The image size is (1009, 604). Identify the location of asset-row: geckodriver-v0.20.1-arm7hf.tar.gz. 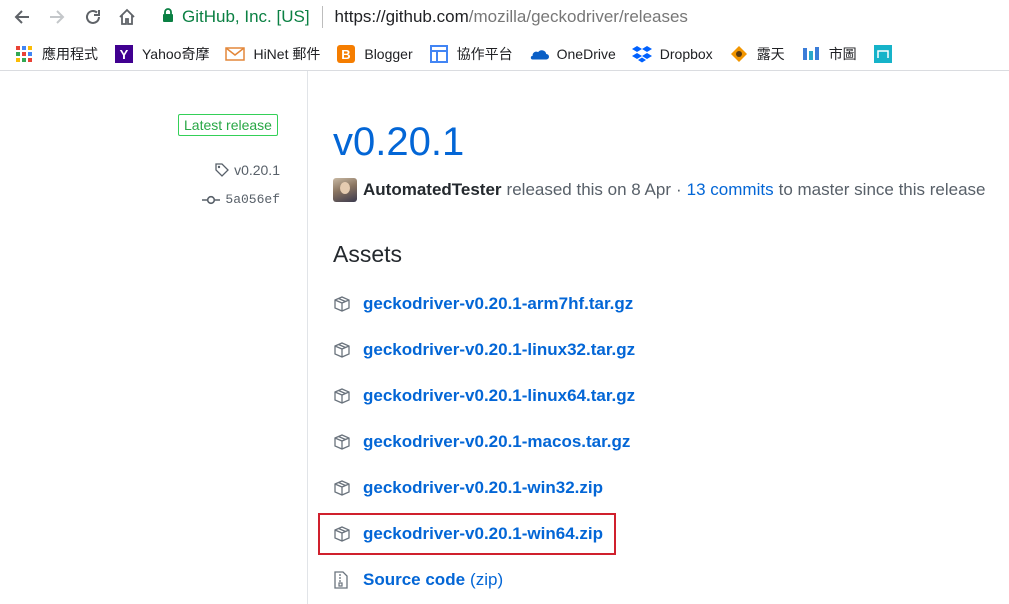
(483, 304).